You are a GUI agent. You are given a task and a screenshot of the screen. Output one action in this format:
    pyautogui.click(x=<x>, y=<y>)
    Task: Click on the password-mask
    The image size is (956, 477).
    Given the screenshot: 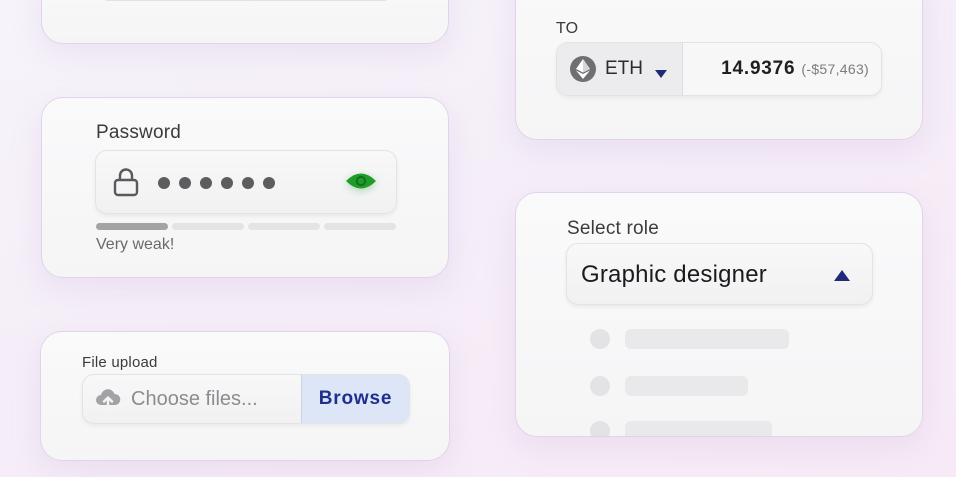 What is the action you would take?
    pyautogui.click(x=216, y=183)
    